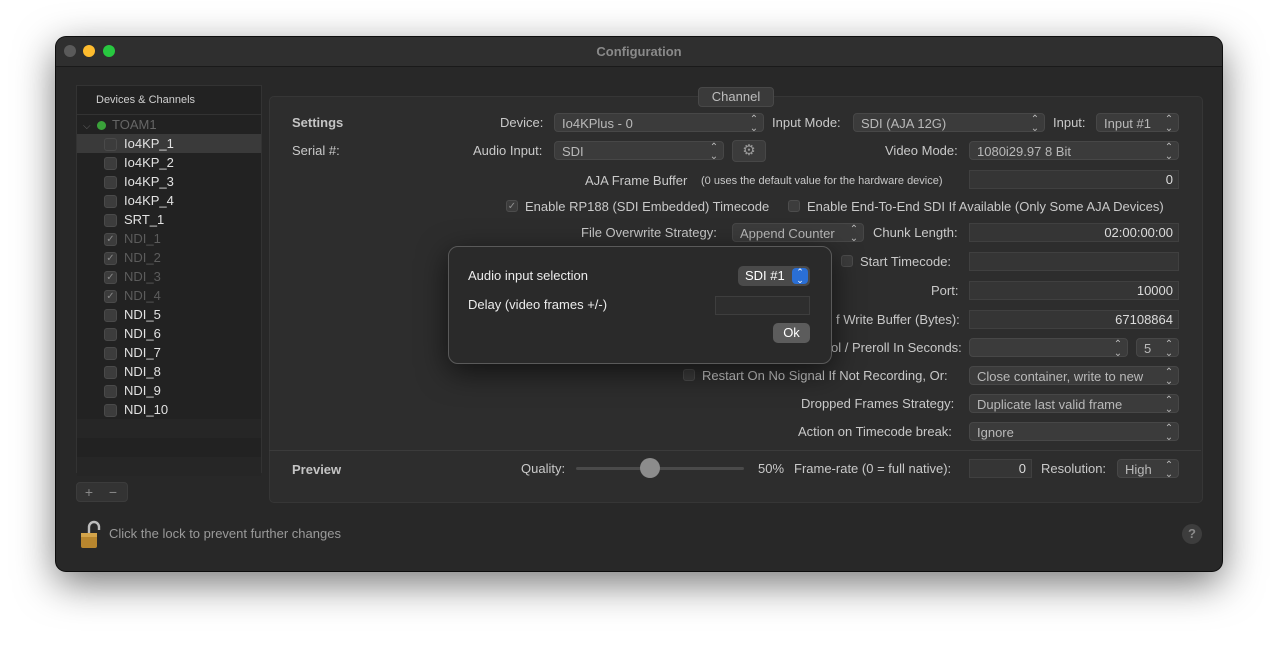 Image resolution: width=1278 pixels, height=645 pixels. What do you see at coordinates (169, 295) in the screenshot?
I see `sidebar-item: ✓ NDI_4` at bounding box center [169, 295].